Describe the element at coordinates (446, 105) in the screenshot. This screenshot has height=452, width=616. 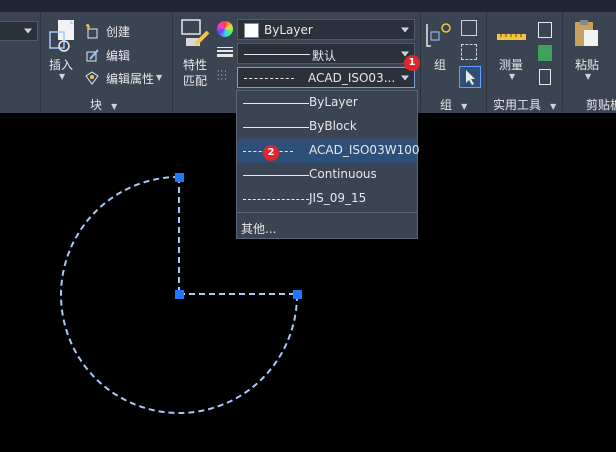
I see `group-panel-title-text: 组` at that location.